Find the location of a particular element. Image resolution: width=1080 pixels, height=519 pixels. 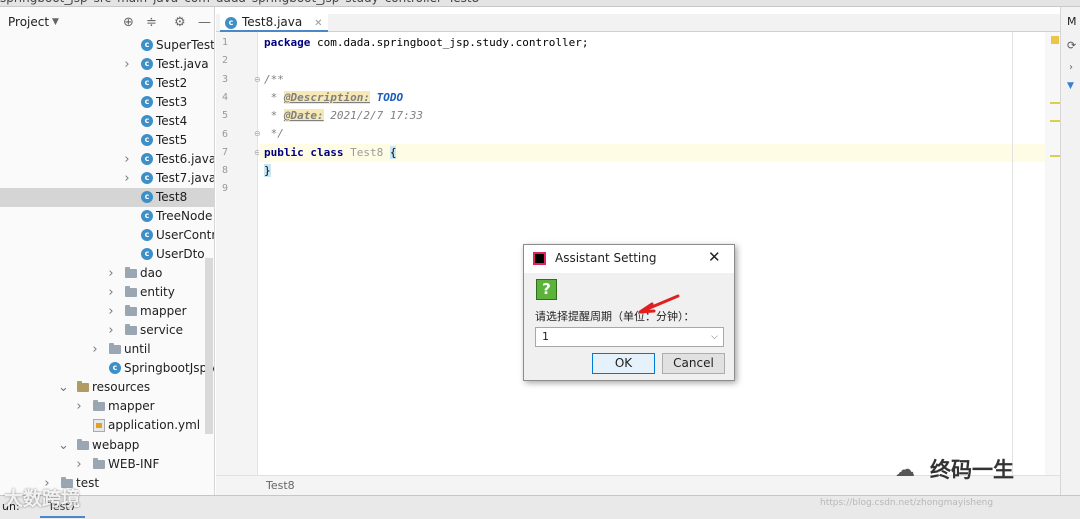

tree-item: c Test5 is located at coordinates (107, 140).